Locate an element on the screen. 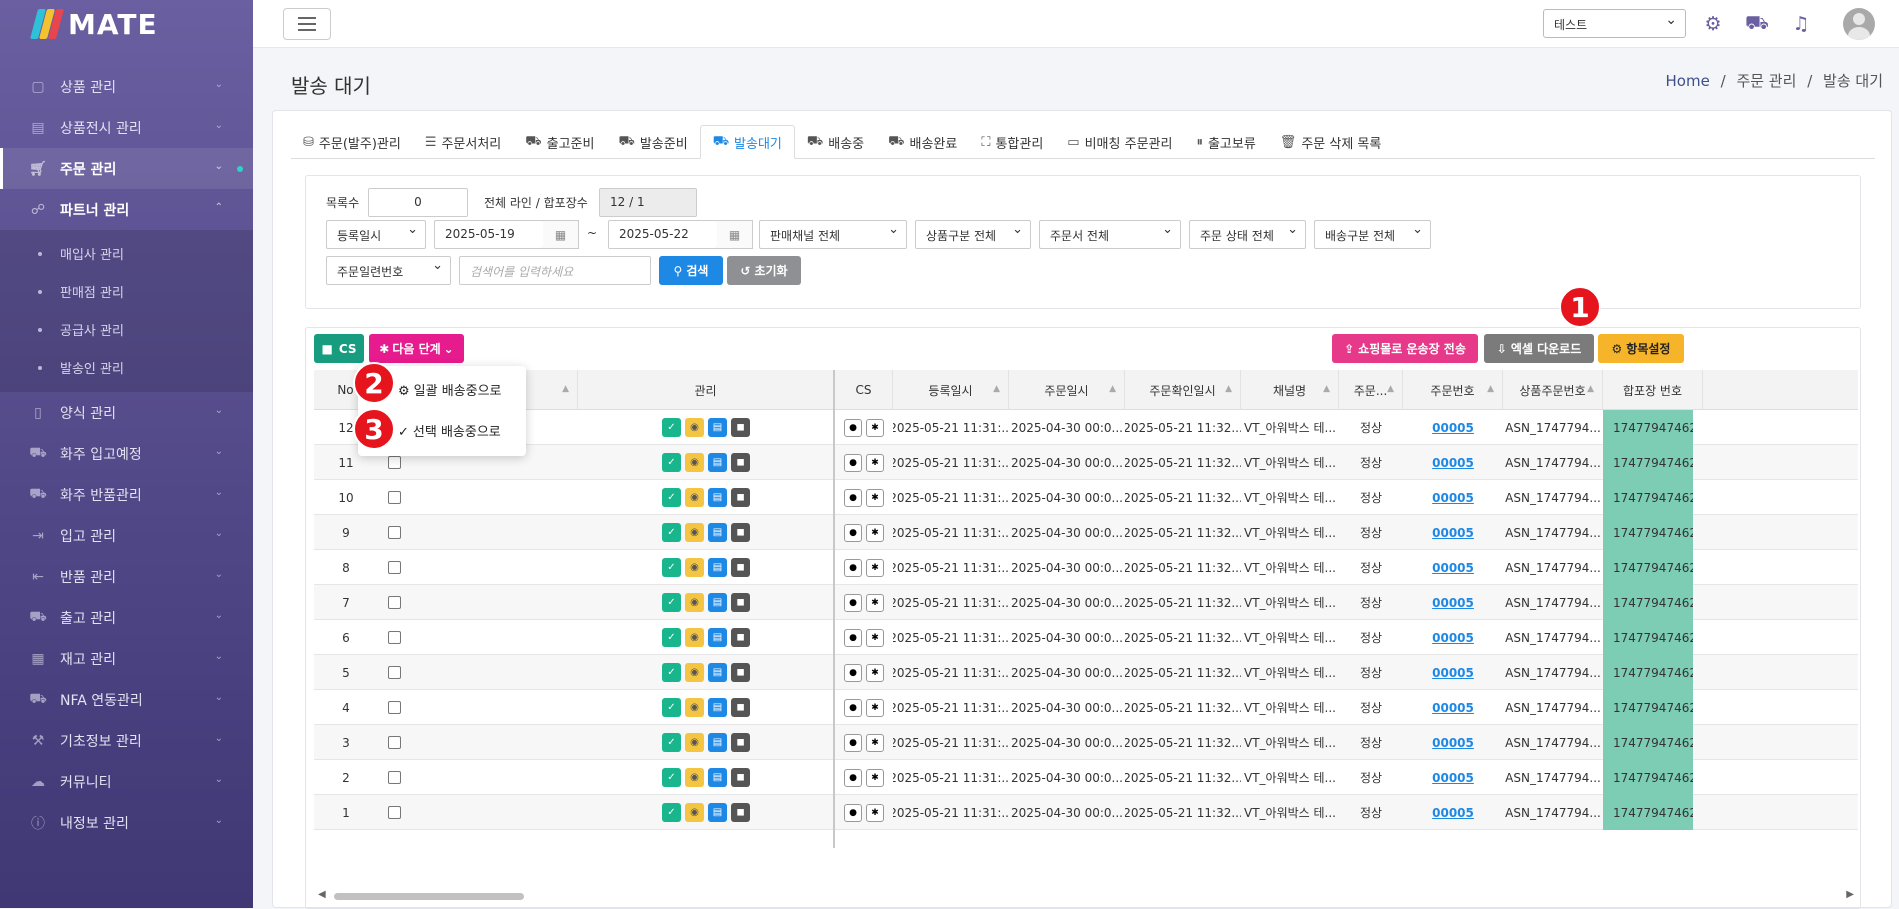 The image size is (1899, 909). tab-ship-waiting: ⛟ 발송대기 is located at coordinates (747, 142).